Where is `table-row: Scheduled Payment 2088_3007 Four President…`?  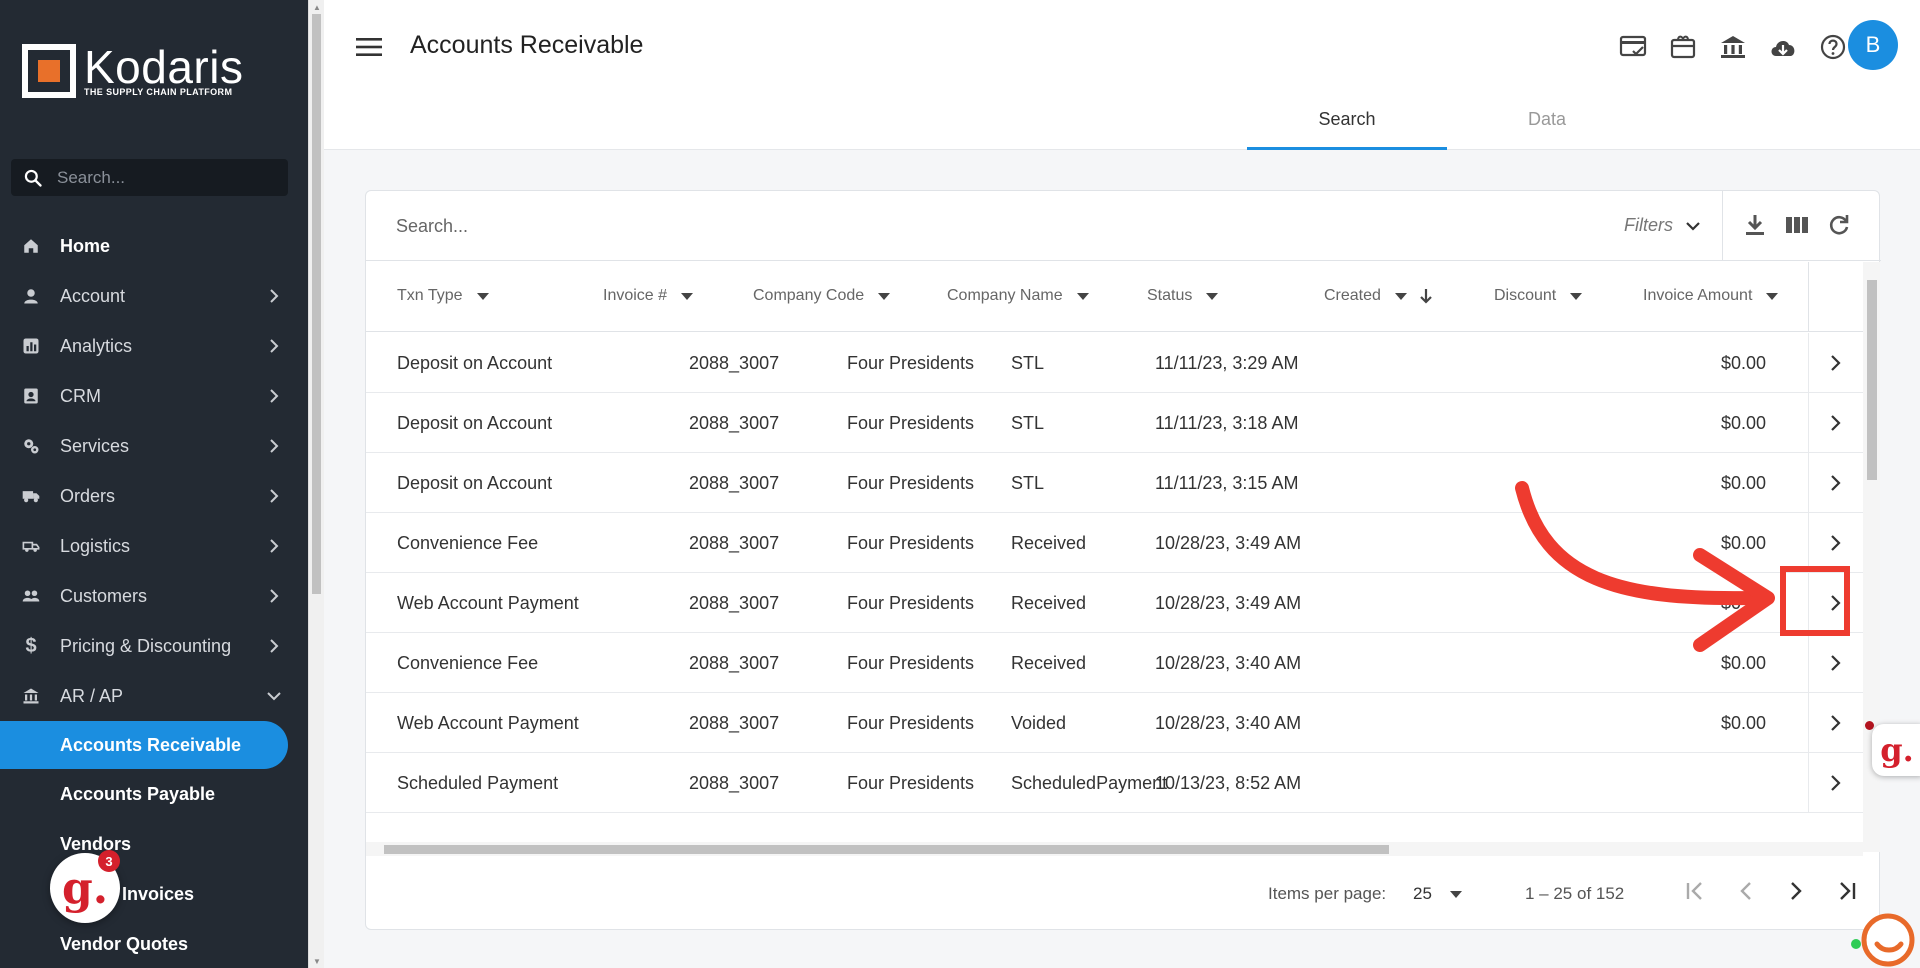 table-row: Scheduled Payment 2088_3007 Four President… is located at coordinates (1114, 783).